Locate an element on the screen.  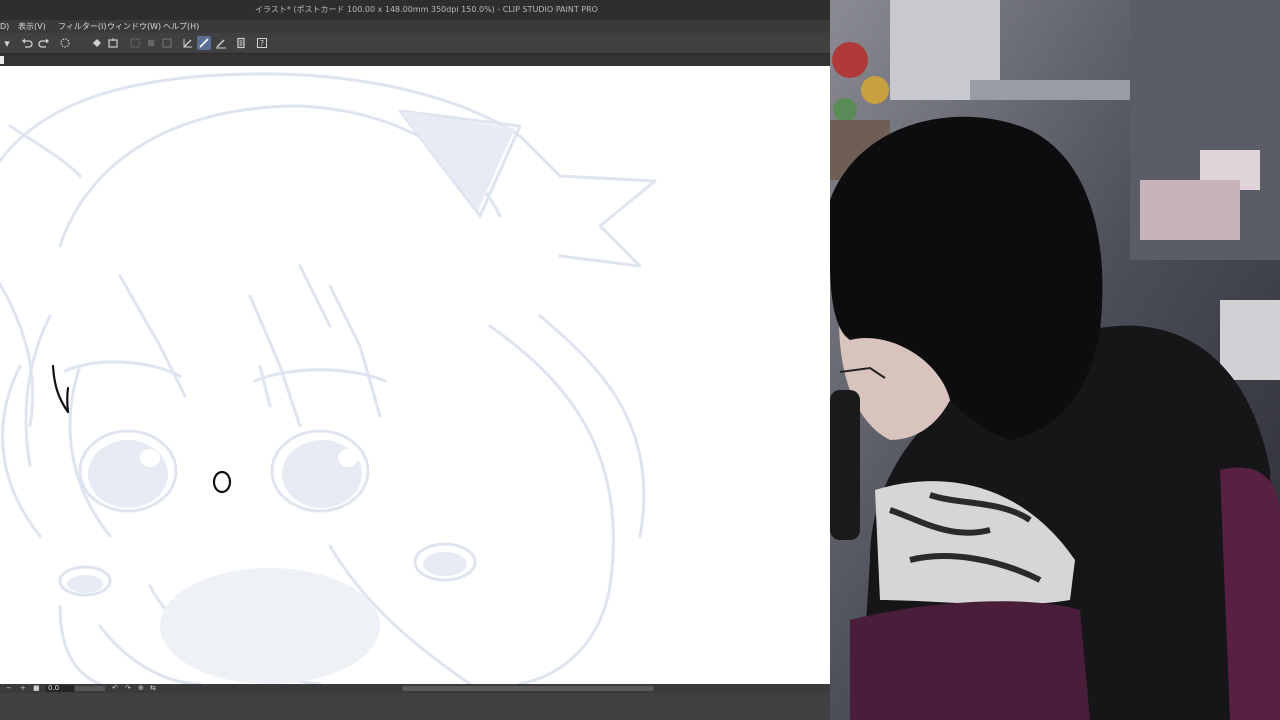
bottom-panel is located at coordinates (415, 706).